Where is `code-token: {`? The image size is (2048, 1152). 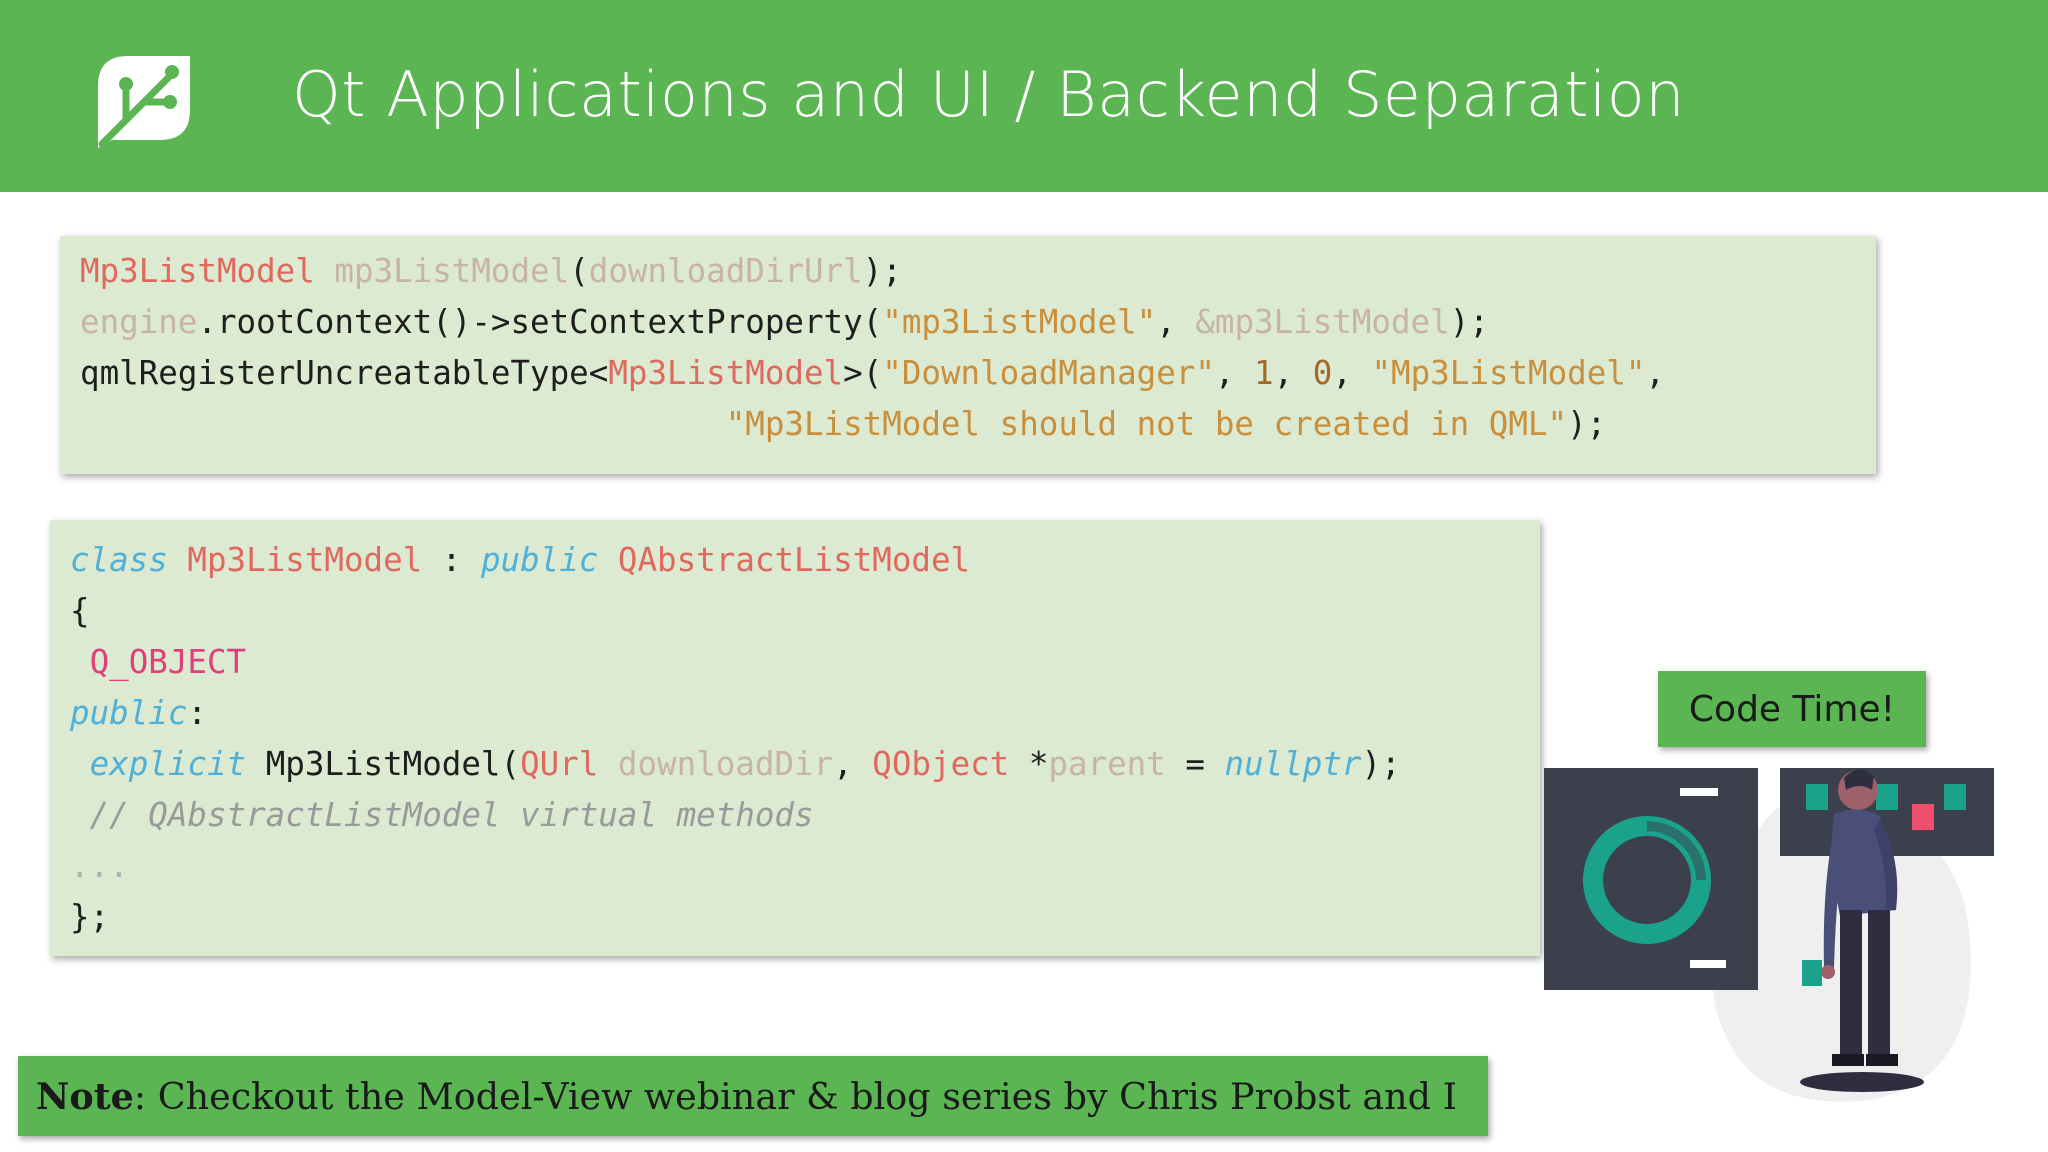 code-token: { is located at coordinates (80, 611).